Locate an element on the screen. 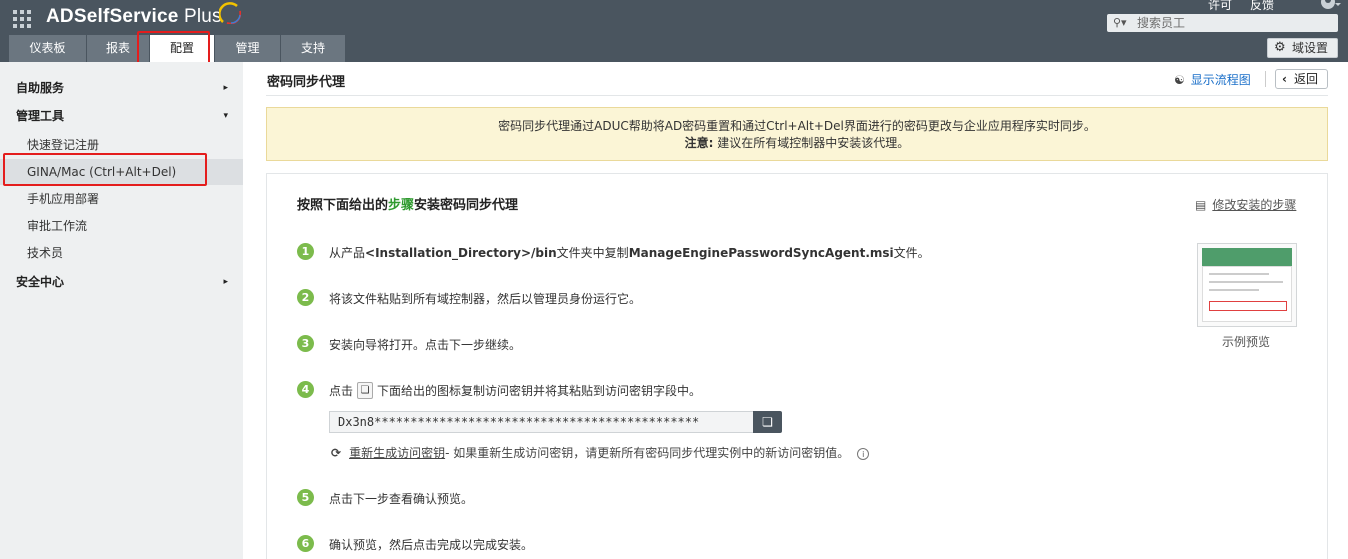  page-title: 密码同步代理 is located at coordinates (306, 82).